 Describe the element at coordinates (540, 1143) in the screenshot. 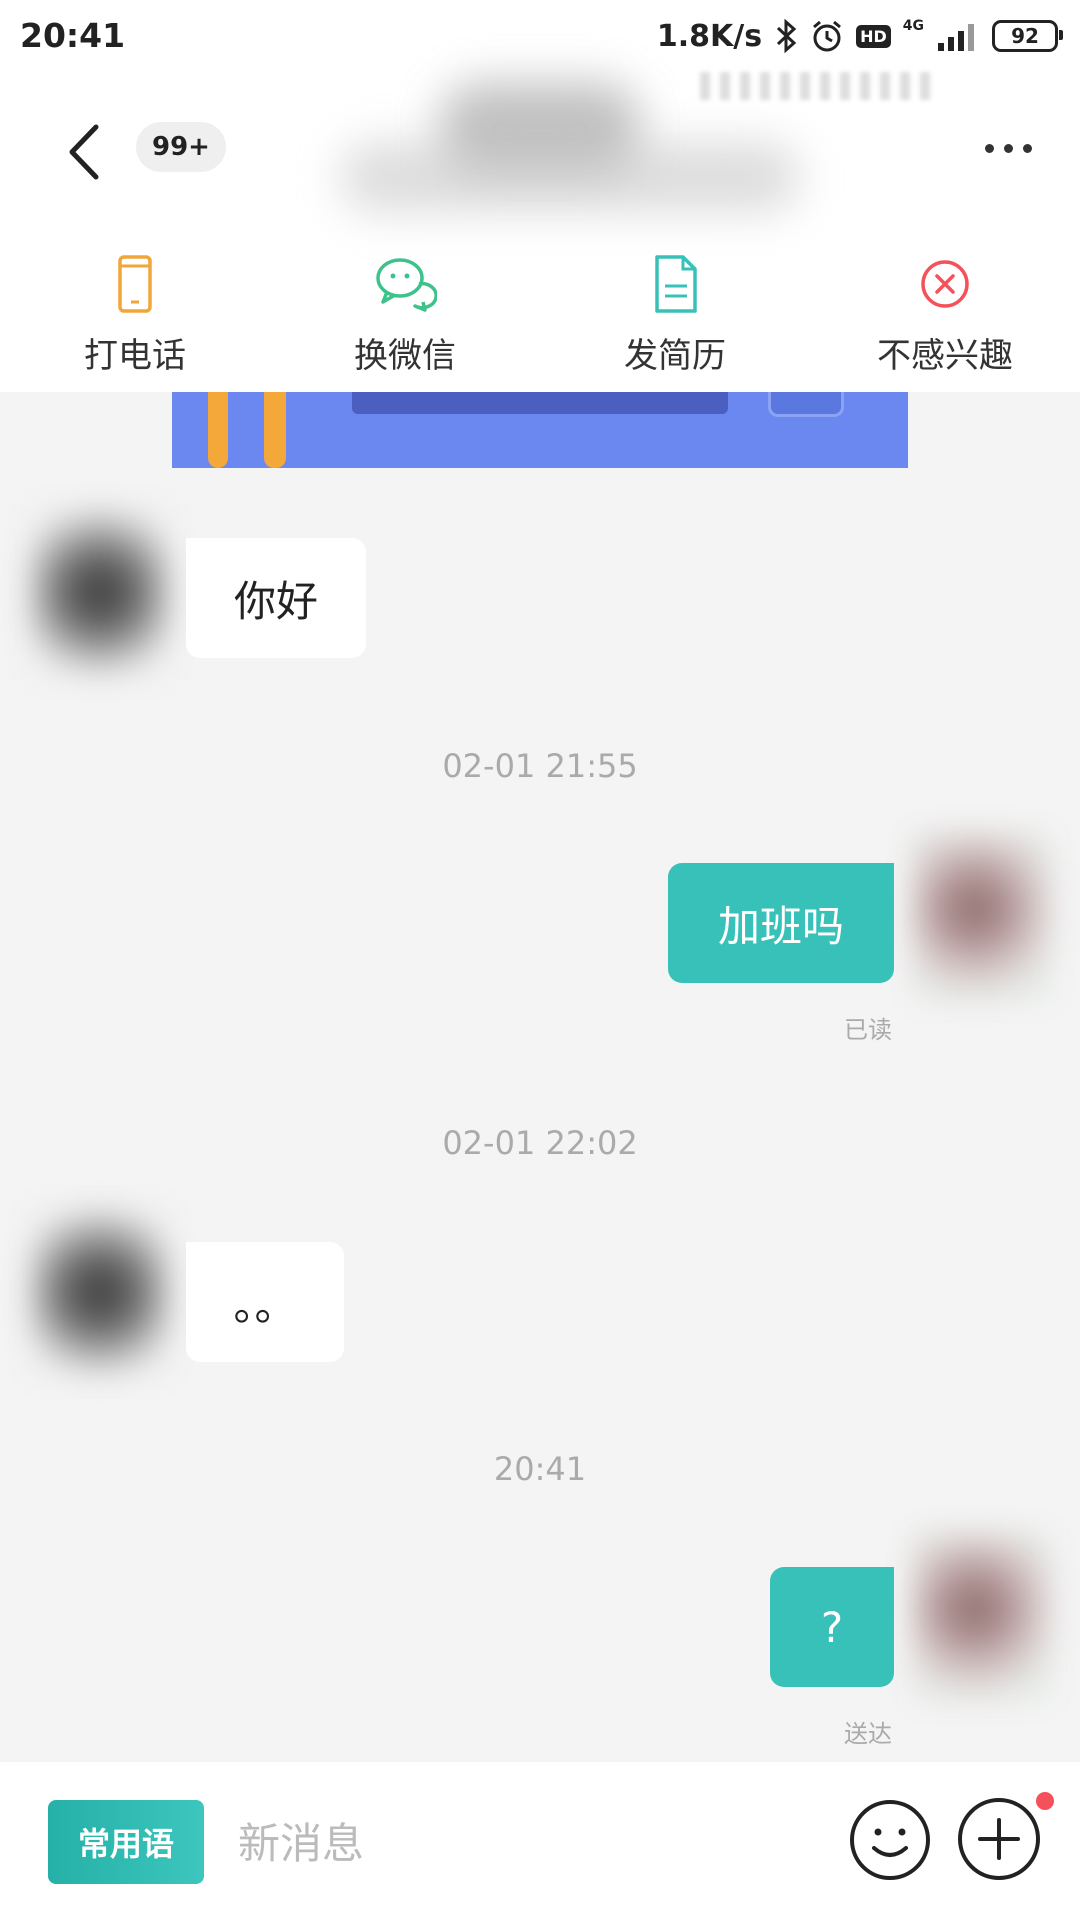

I see `message-timestamp: 02-01 22:02` at that location.